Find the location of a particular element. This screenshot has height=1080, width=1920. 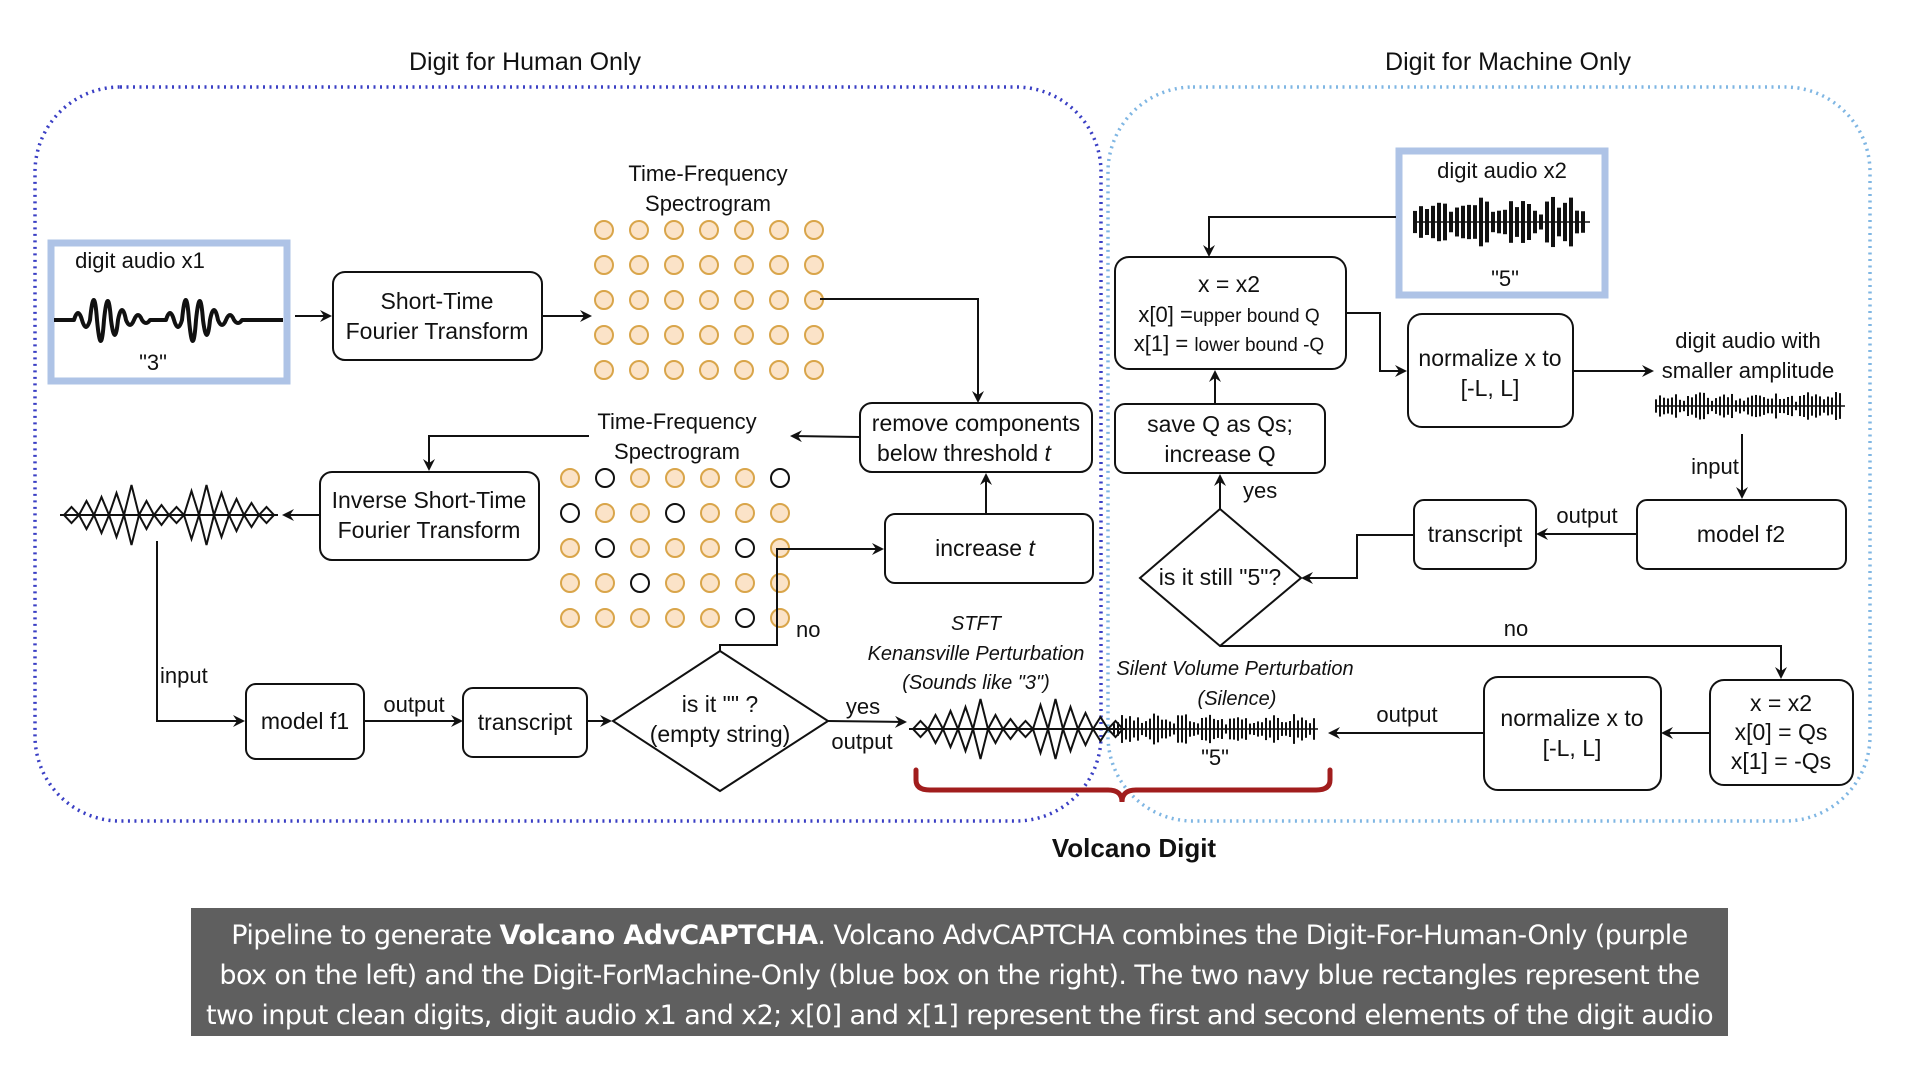

volcano-brace is located at coordinates (1123, 785).